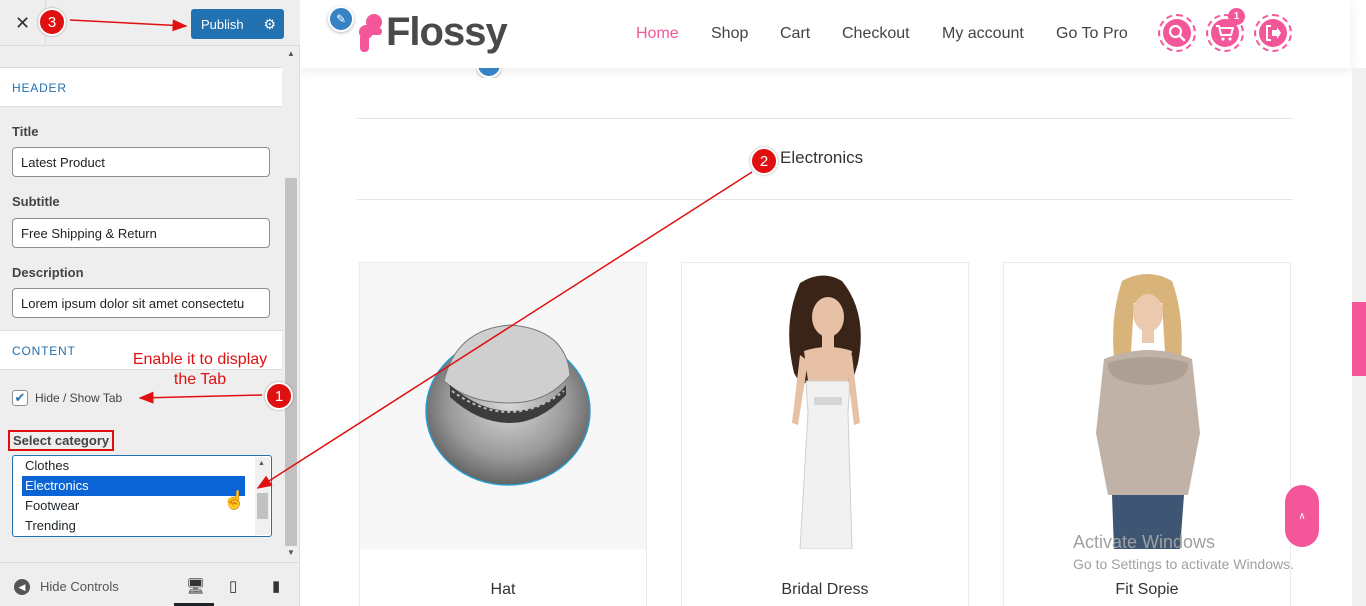 This screenshot has height=606, width=1366. What do you see at coordinates (1092, 34) in the screenshot?
I see `nav-go-to-pro: Go To Pro` at bounding box center [1092, 34].